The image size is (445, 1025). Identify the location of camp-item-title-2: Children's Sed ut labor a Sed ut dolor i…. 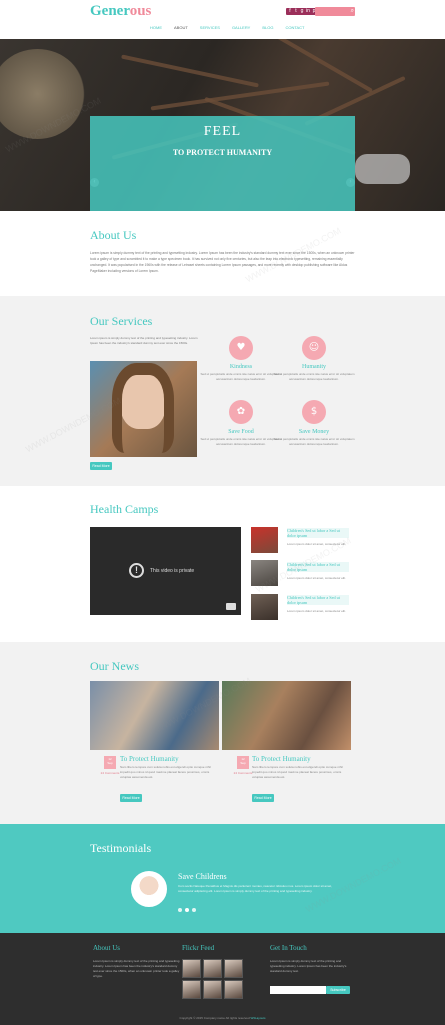
(318, 567).